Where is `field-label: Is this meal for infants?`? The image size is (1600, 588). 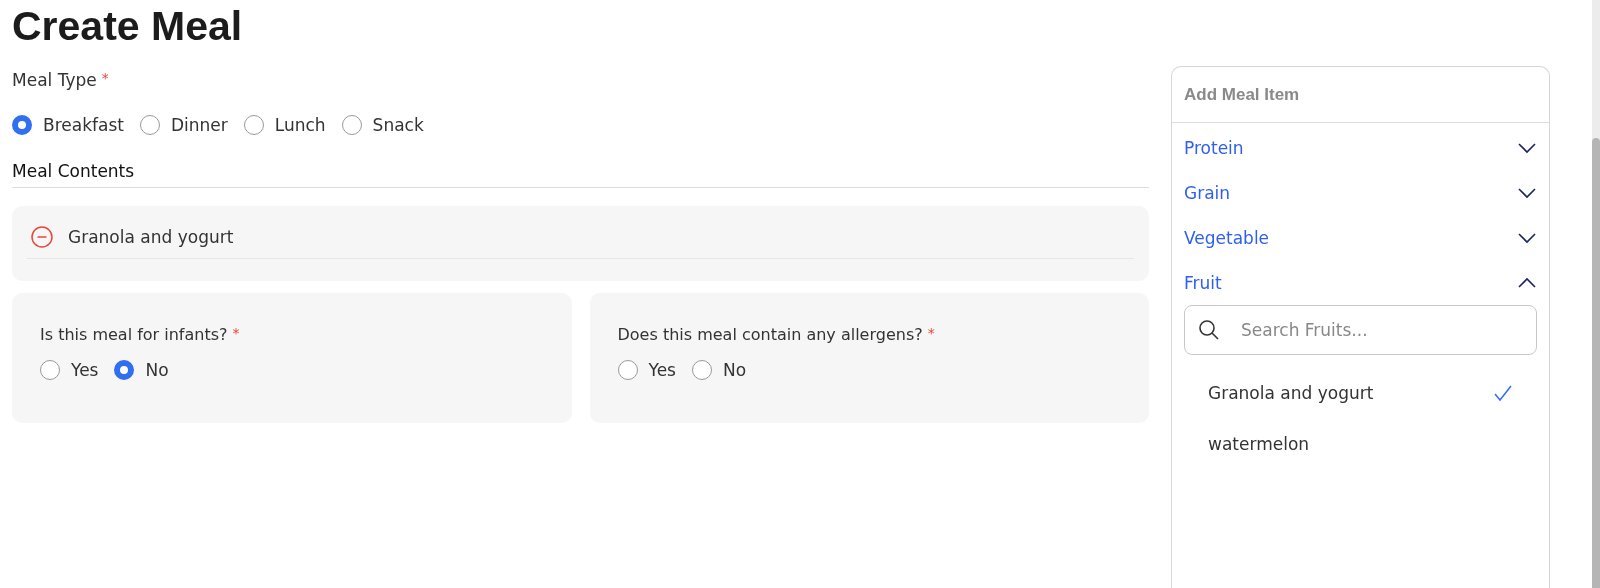 field-label: Is this meal for infants? is located at coordinates (134, 334).